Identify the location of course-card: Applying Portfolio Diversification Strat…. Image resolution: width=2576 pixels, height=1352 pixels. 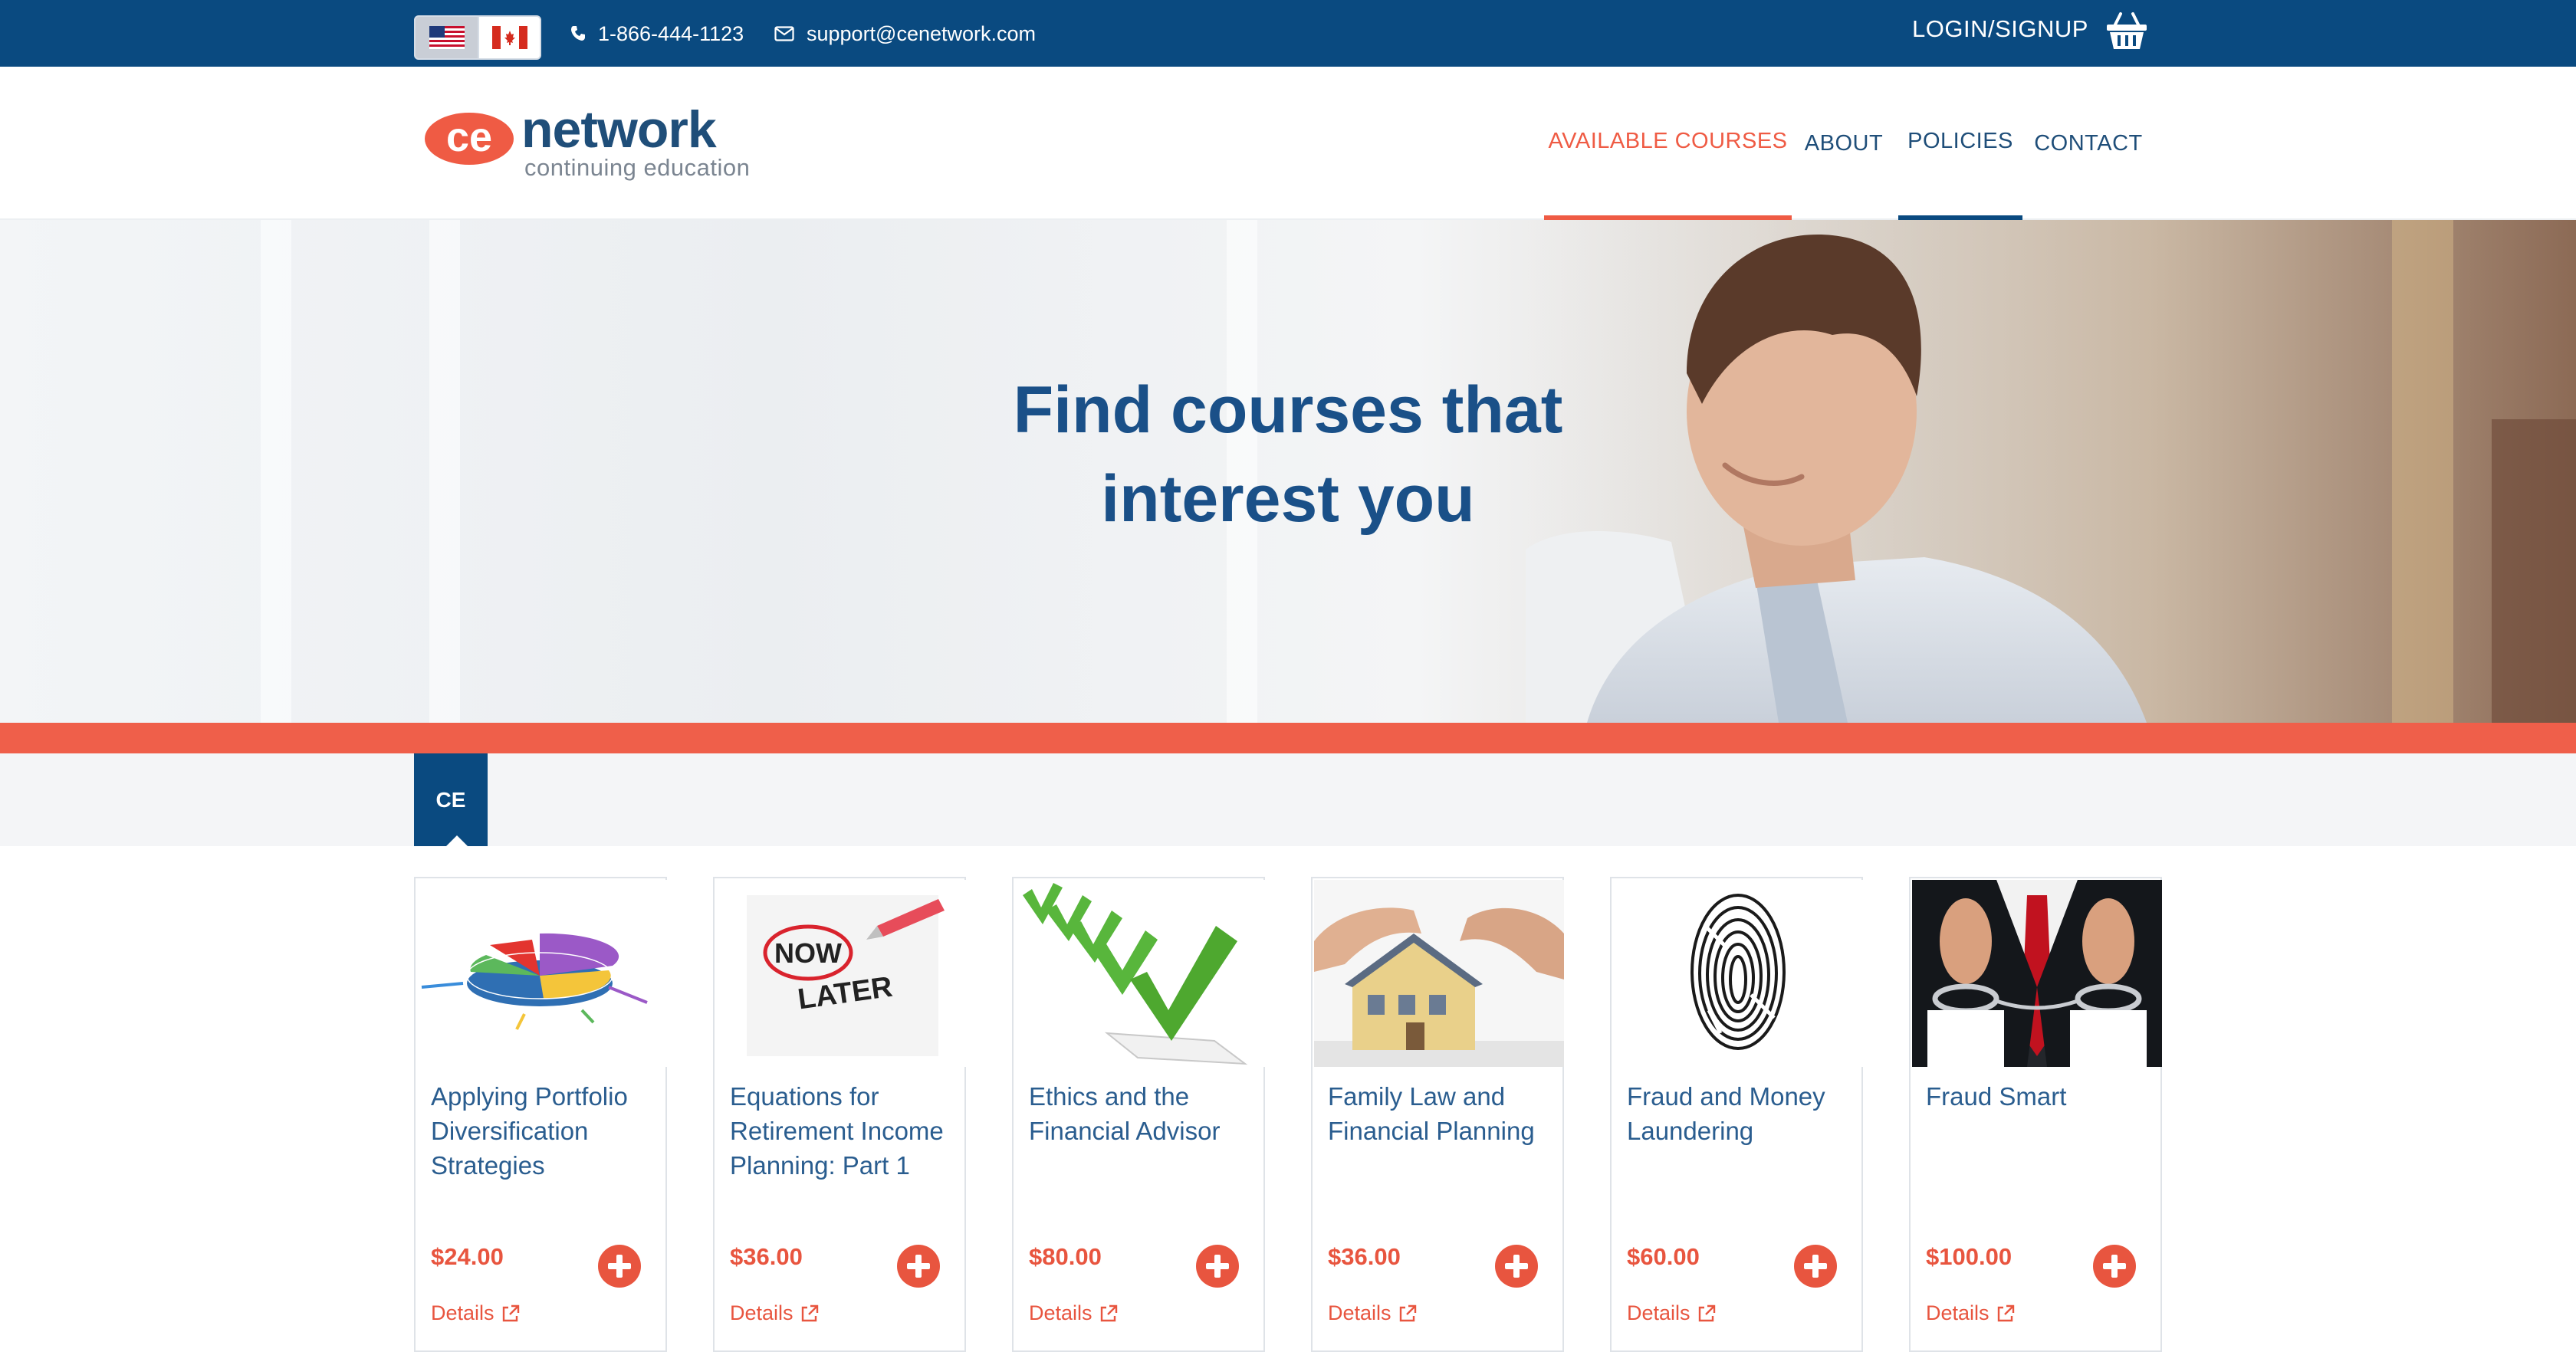
(540, 1114).